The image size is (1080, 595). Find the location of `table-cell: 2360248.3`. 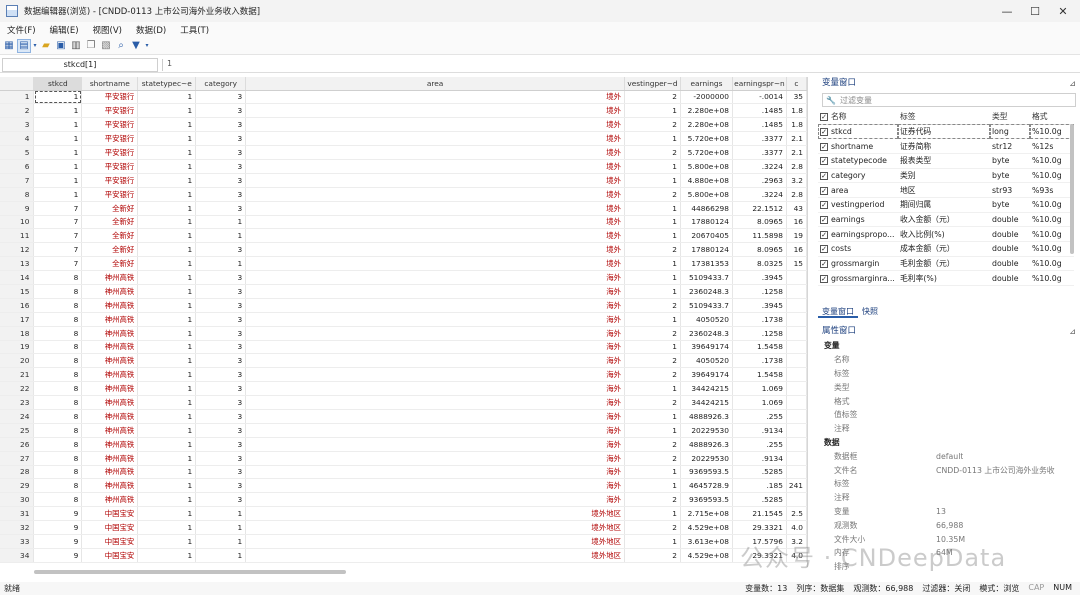

table-cell: 2360248.3 is located at coordinates (706, 333).